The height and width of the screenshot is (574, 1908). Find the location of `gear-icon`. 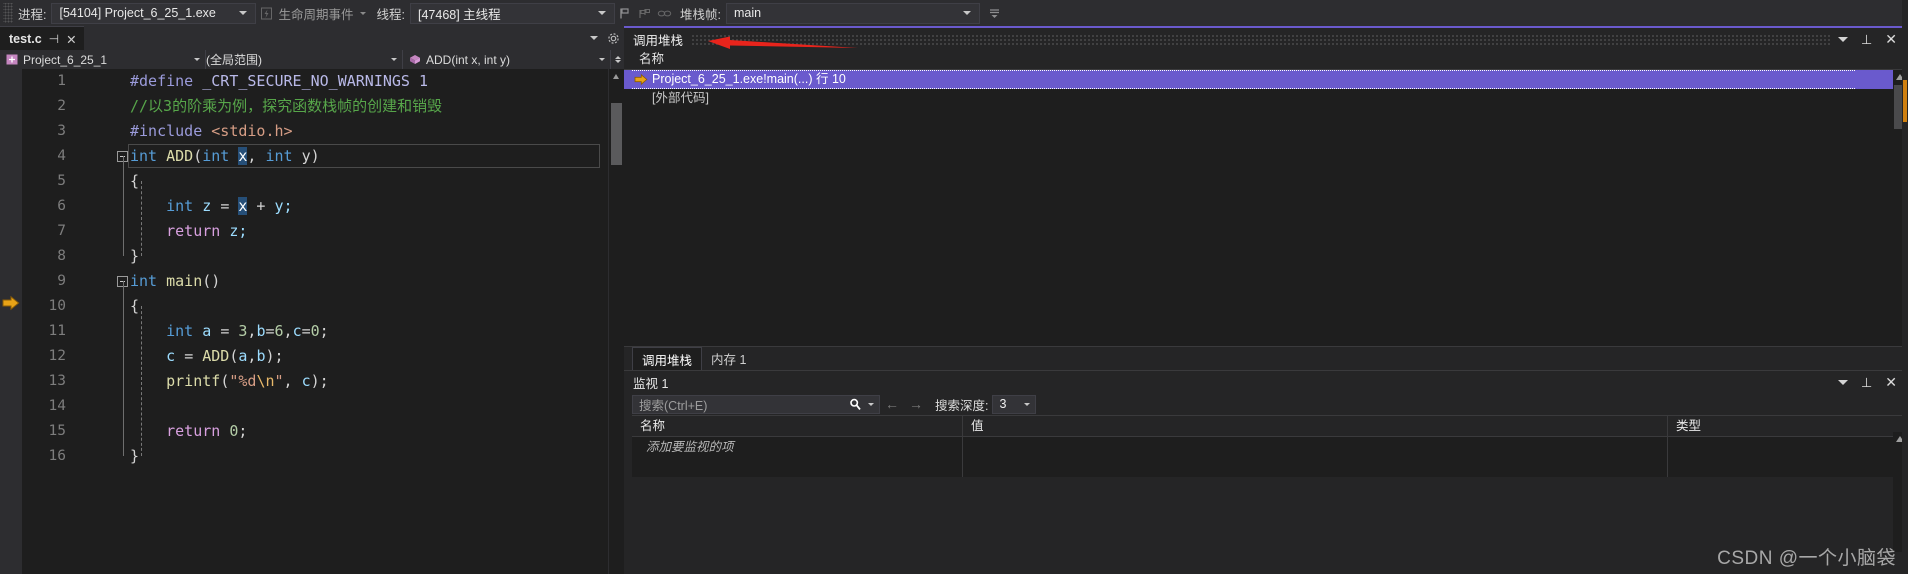

gear-icon is located at coordinates (613, 38).